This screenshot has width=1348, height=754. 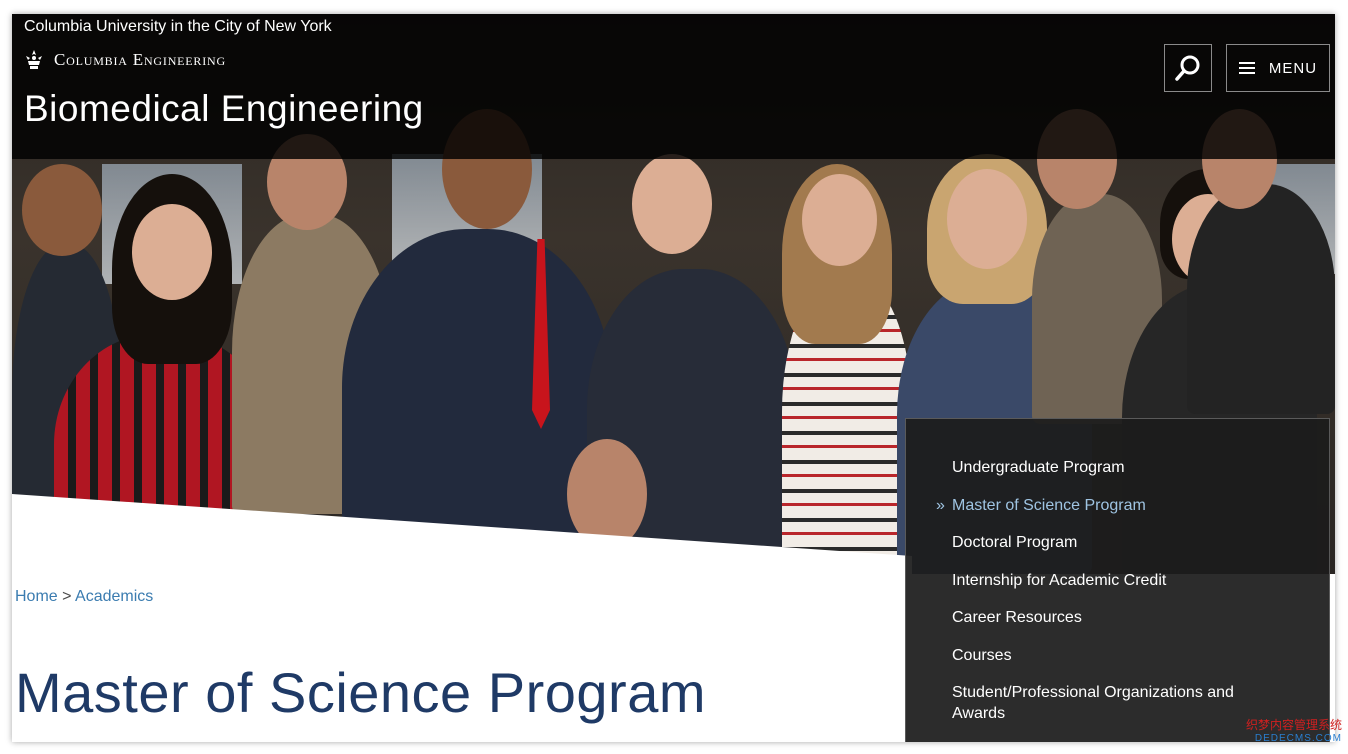 I want to click on sidebar-item-label: Career Resources, so click(x=1017, y=617).